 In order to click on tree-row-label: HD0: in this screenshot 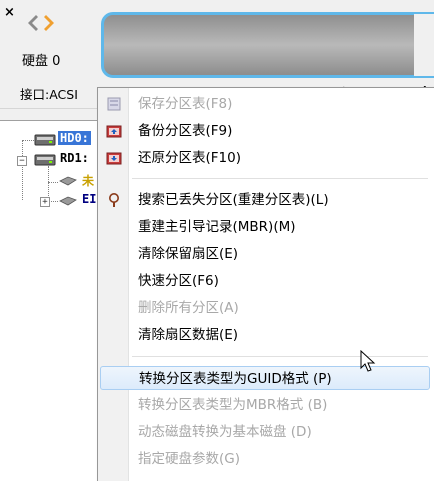, I will do `click(74, 138)`.